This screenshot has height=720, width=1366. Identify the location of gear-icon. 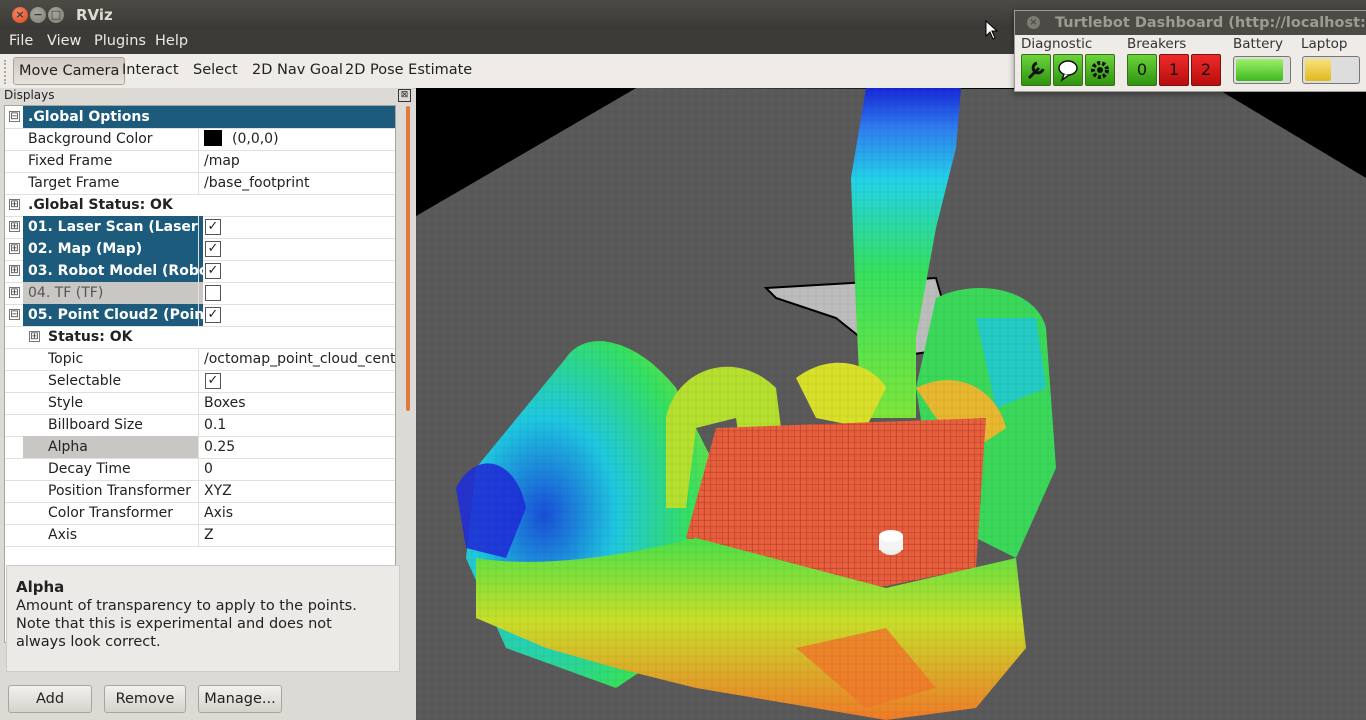
(1100, 70).